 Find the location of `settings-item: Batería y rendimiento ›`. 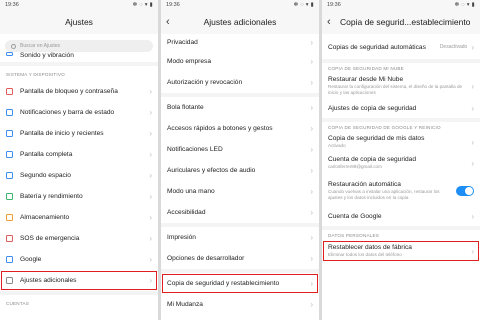

settings-item: Batería y rendimiento › is located at coordinates (79, 196).